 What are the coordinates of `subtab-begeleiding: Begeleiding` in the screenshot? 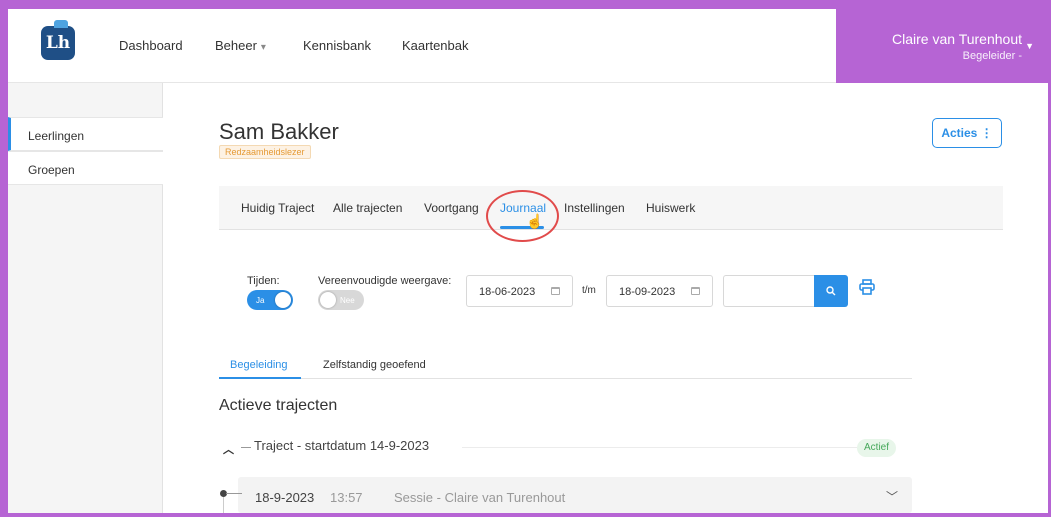 It's located at (259, 365).